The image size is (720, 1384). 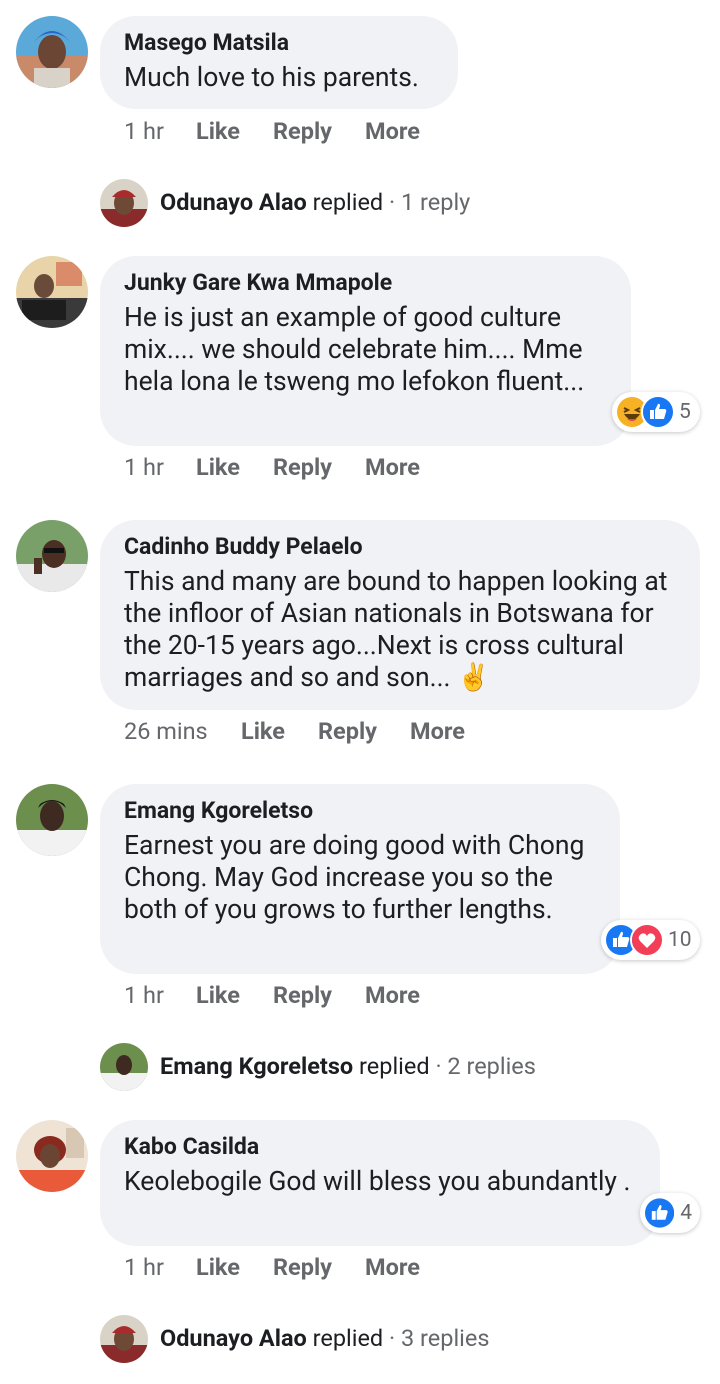 What do you see at coordinates (279, 43) in the screenshot?
I see `comment-author: Masego Matsila` at bounding box center [279, 43].